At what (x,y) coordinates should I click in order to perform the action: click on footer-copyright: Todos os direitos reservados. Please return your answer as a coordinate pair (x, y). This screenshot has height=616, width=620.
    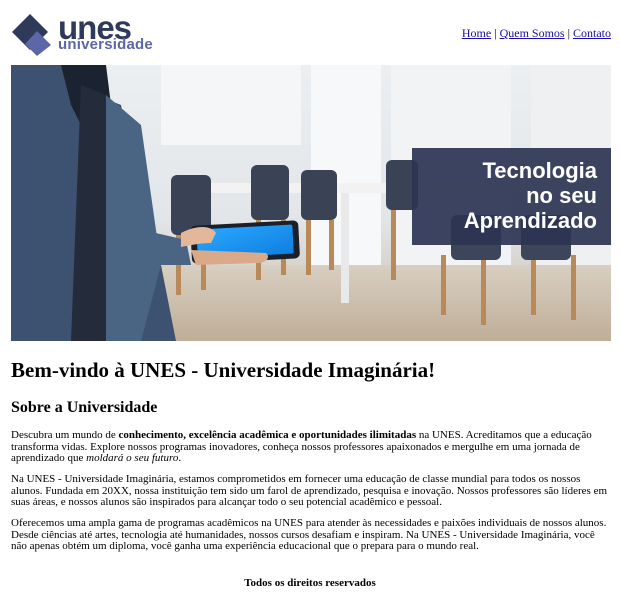
    Looking at the image, I should click on (310, 583).